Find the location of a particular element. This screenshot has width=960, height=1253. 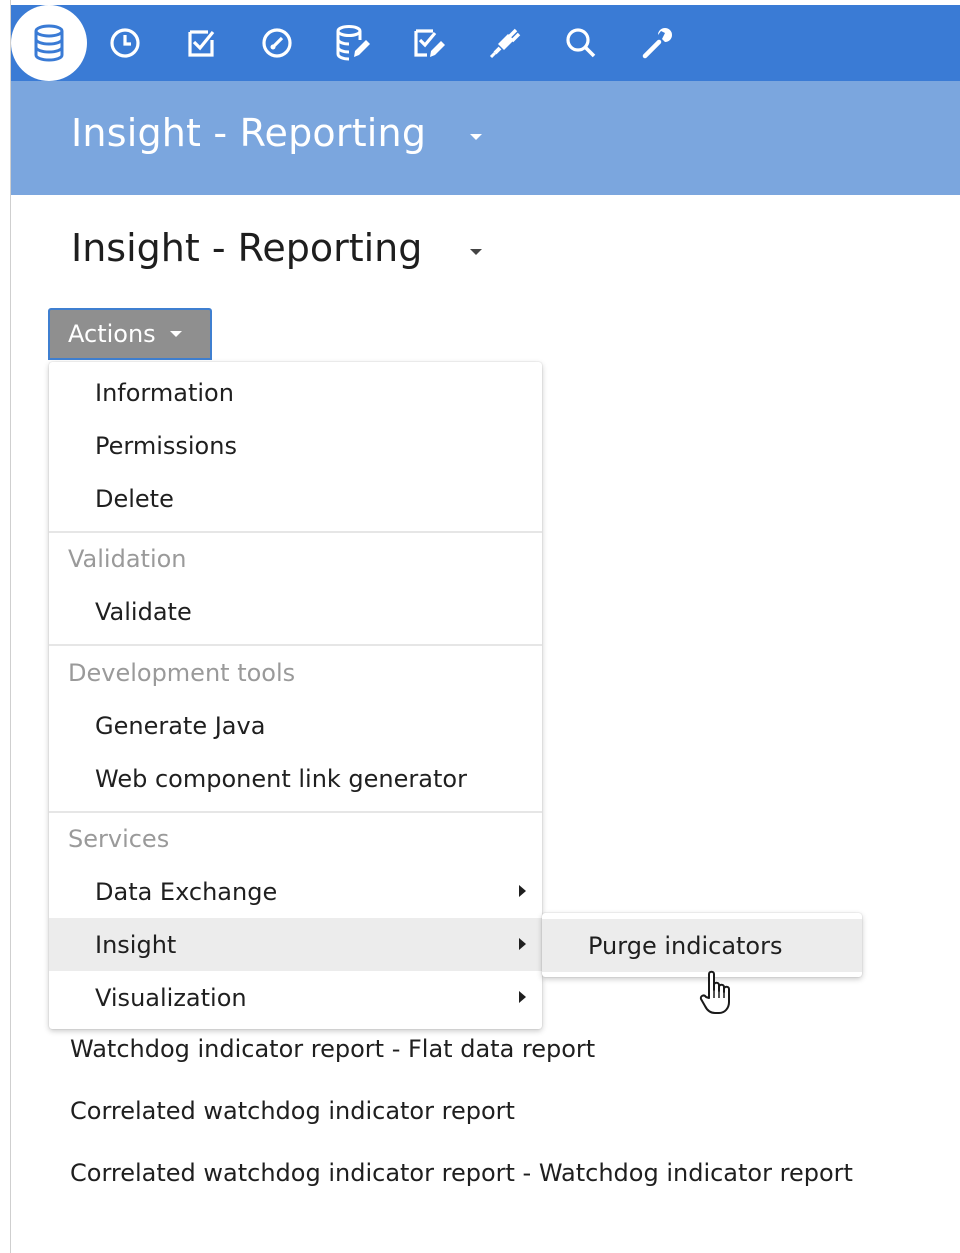

app-header-band: Insight - Reporting is located at coordinates (485, 138).